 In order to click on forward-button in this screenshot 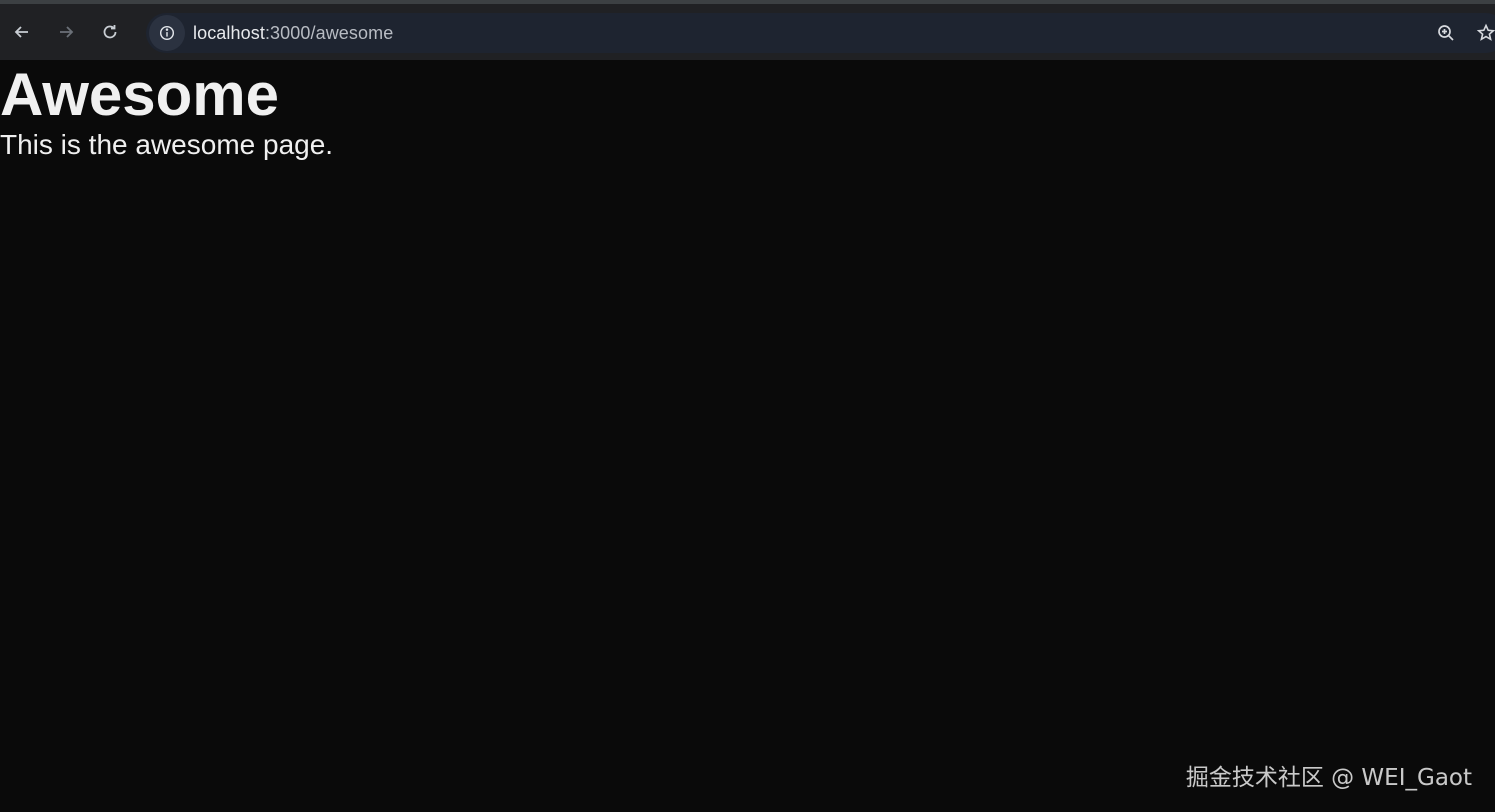, I will do `click(66, 32)`.